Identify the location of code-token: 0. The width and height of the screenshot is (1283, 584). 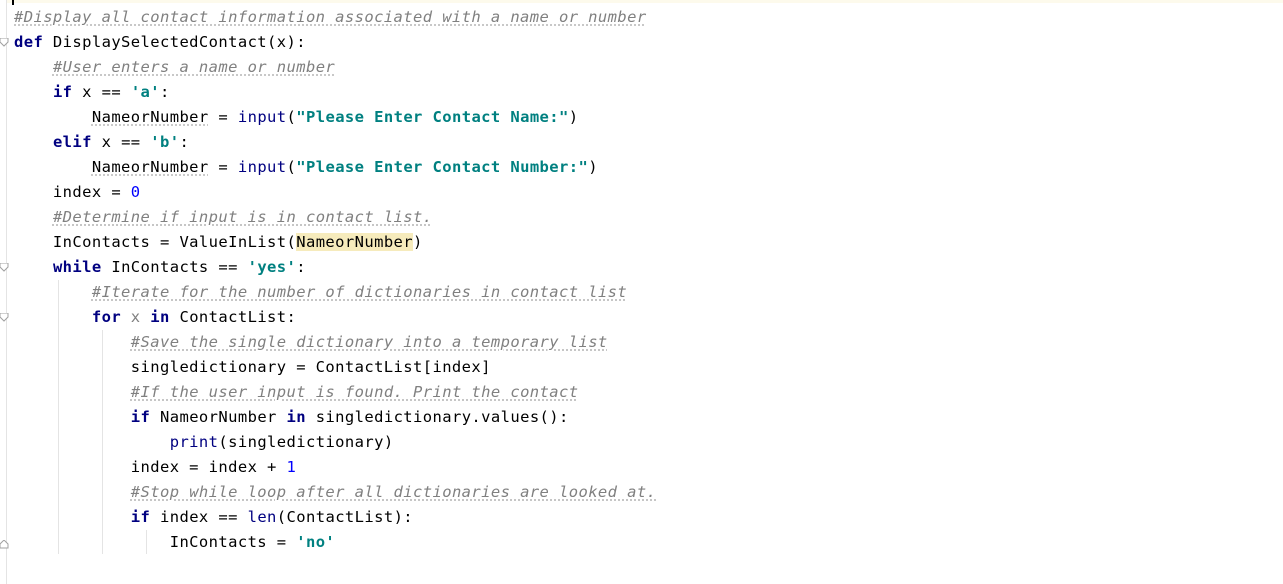
(135, 192).